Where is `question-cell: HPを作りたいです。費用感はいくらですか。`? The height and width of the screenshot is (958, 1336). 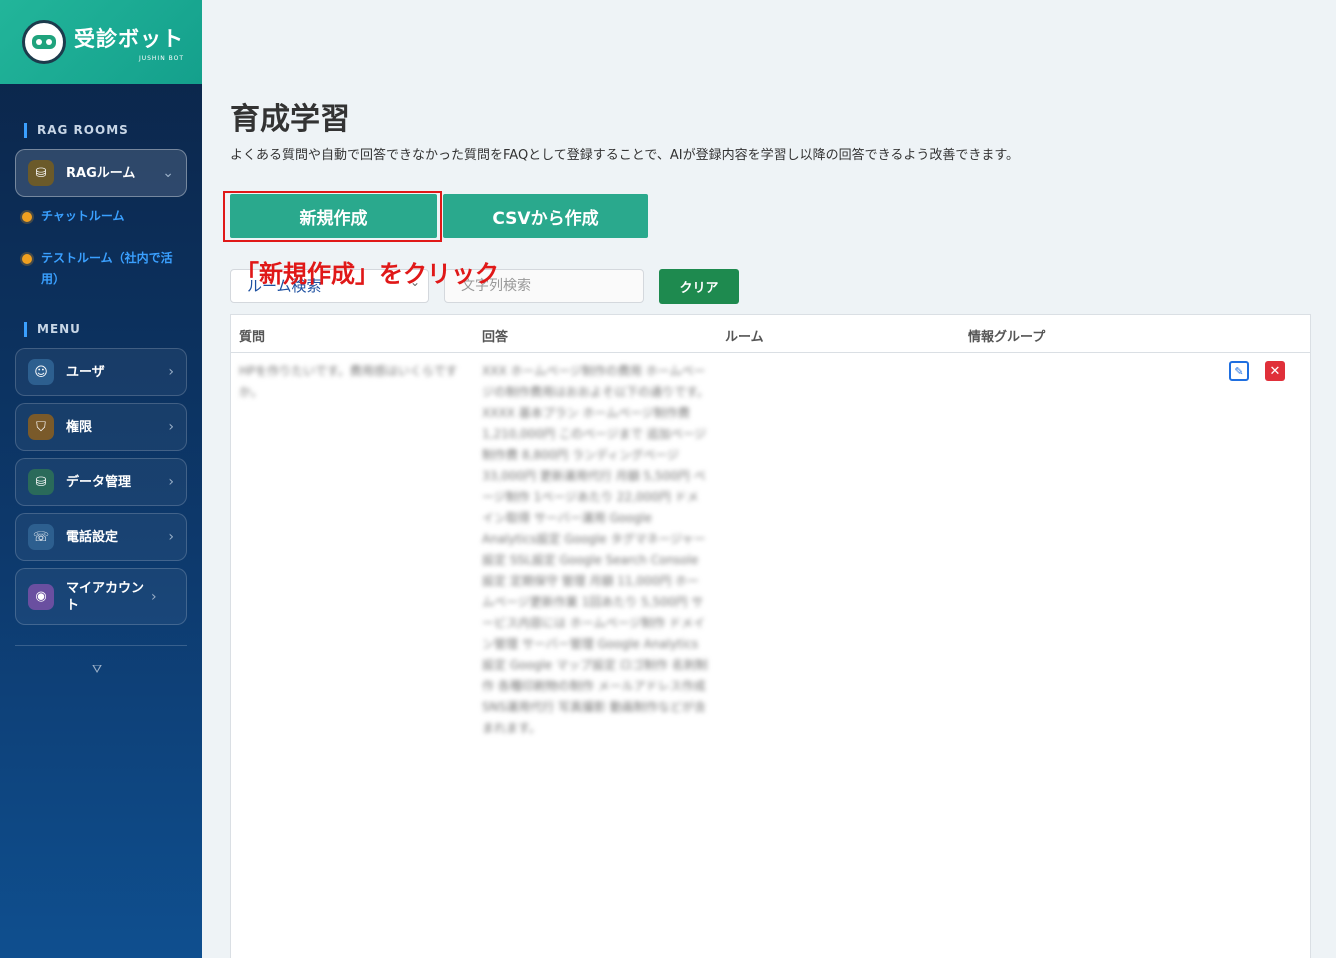 question-cell: HPを作りたいです。費用感はいくらですか。 is located at coordinates (348, 381).